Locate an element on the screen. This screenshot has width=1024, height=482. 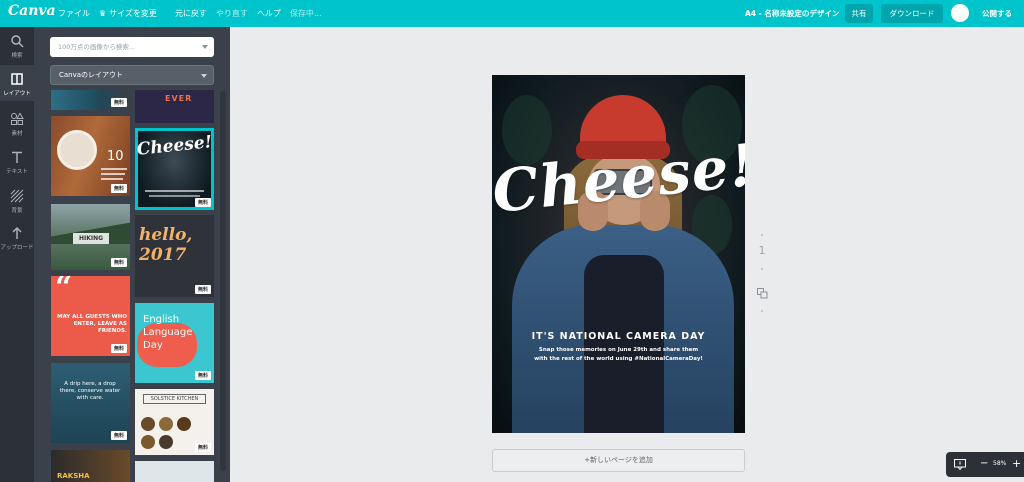
page-tools: 1 is located at coordinates (762, 273).